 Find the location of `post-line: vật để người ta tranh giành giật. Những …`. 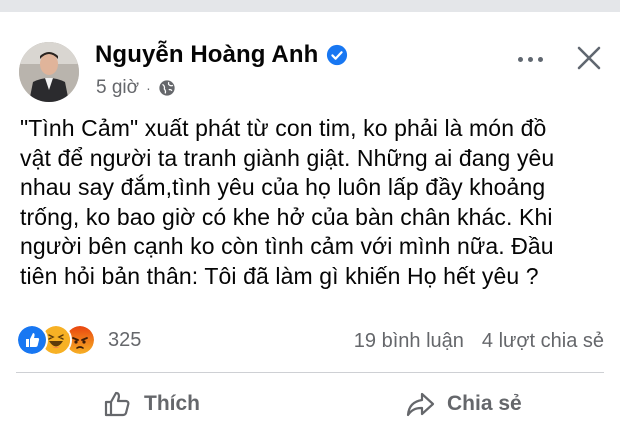

post-line: vật để người ta tranh giành giật. Những … is located at coordinates (287, 157).